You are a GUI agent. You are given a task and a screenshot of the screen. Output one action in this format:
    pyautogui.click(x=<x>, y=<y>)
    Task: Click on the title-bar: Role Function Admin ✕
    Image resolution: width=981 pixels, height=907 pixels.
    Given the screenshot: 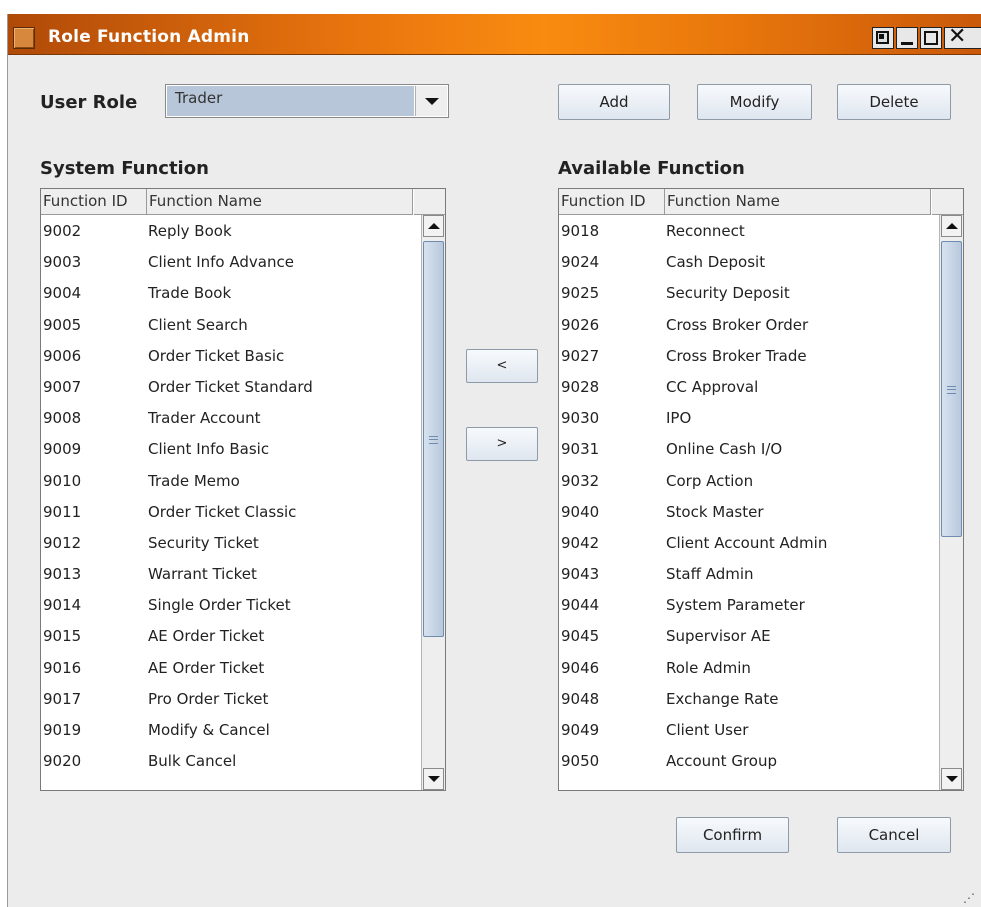 What is the action you would take?
    pyautogui.click(x=494, y=34)
    